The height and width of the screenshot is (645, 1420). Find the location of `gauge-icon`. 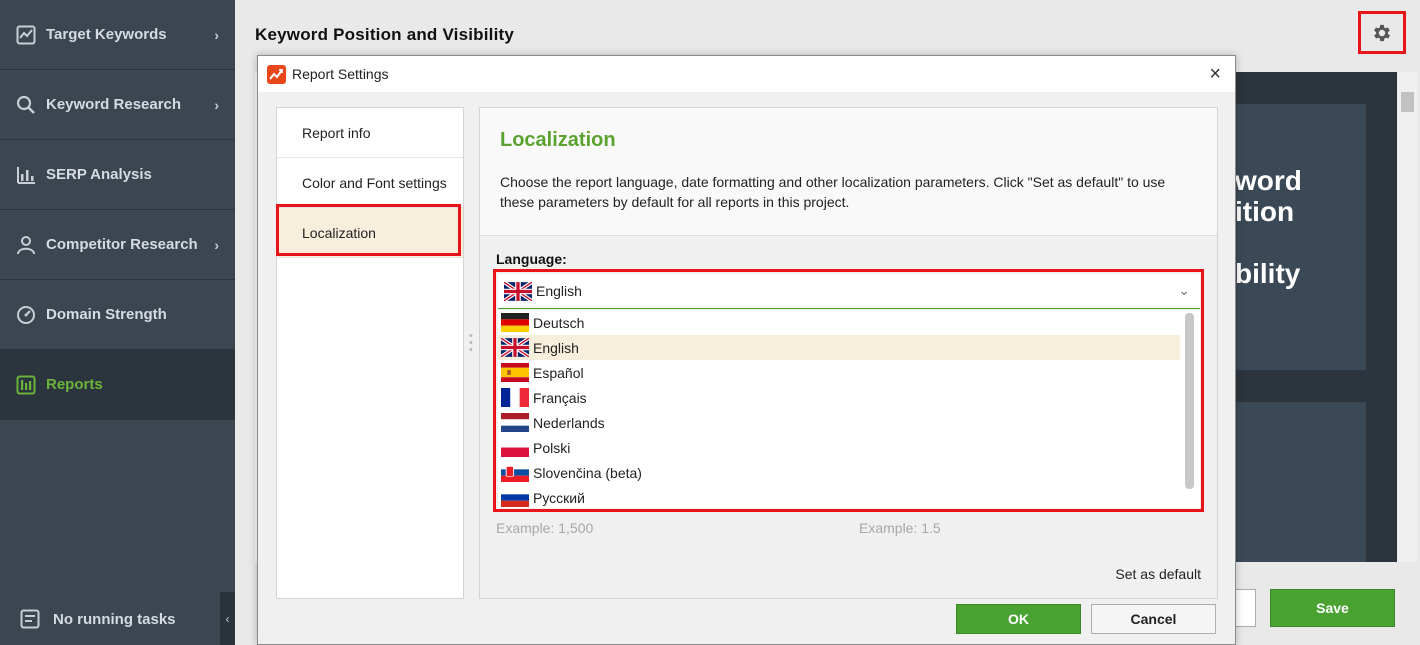

gauge-icon is located at coordinates (26, 315).